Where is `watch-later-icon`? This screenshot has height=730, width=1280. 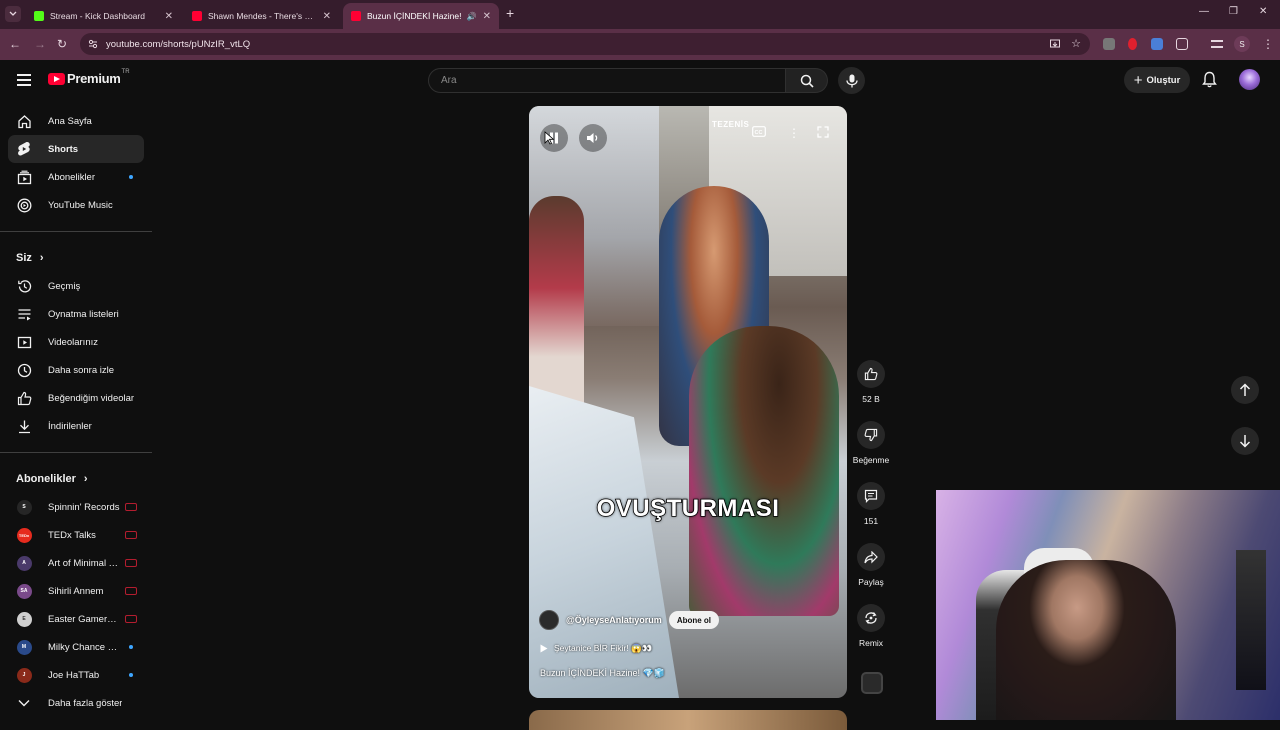 watch-later-icon is located at coordinates (24, 370).